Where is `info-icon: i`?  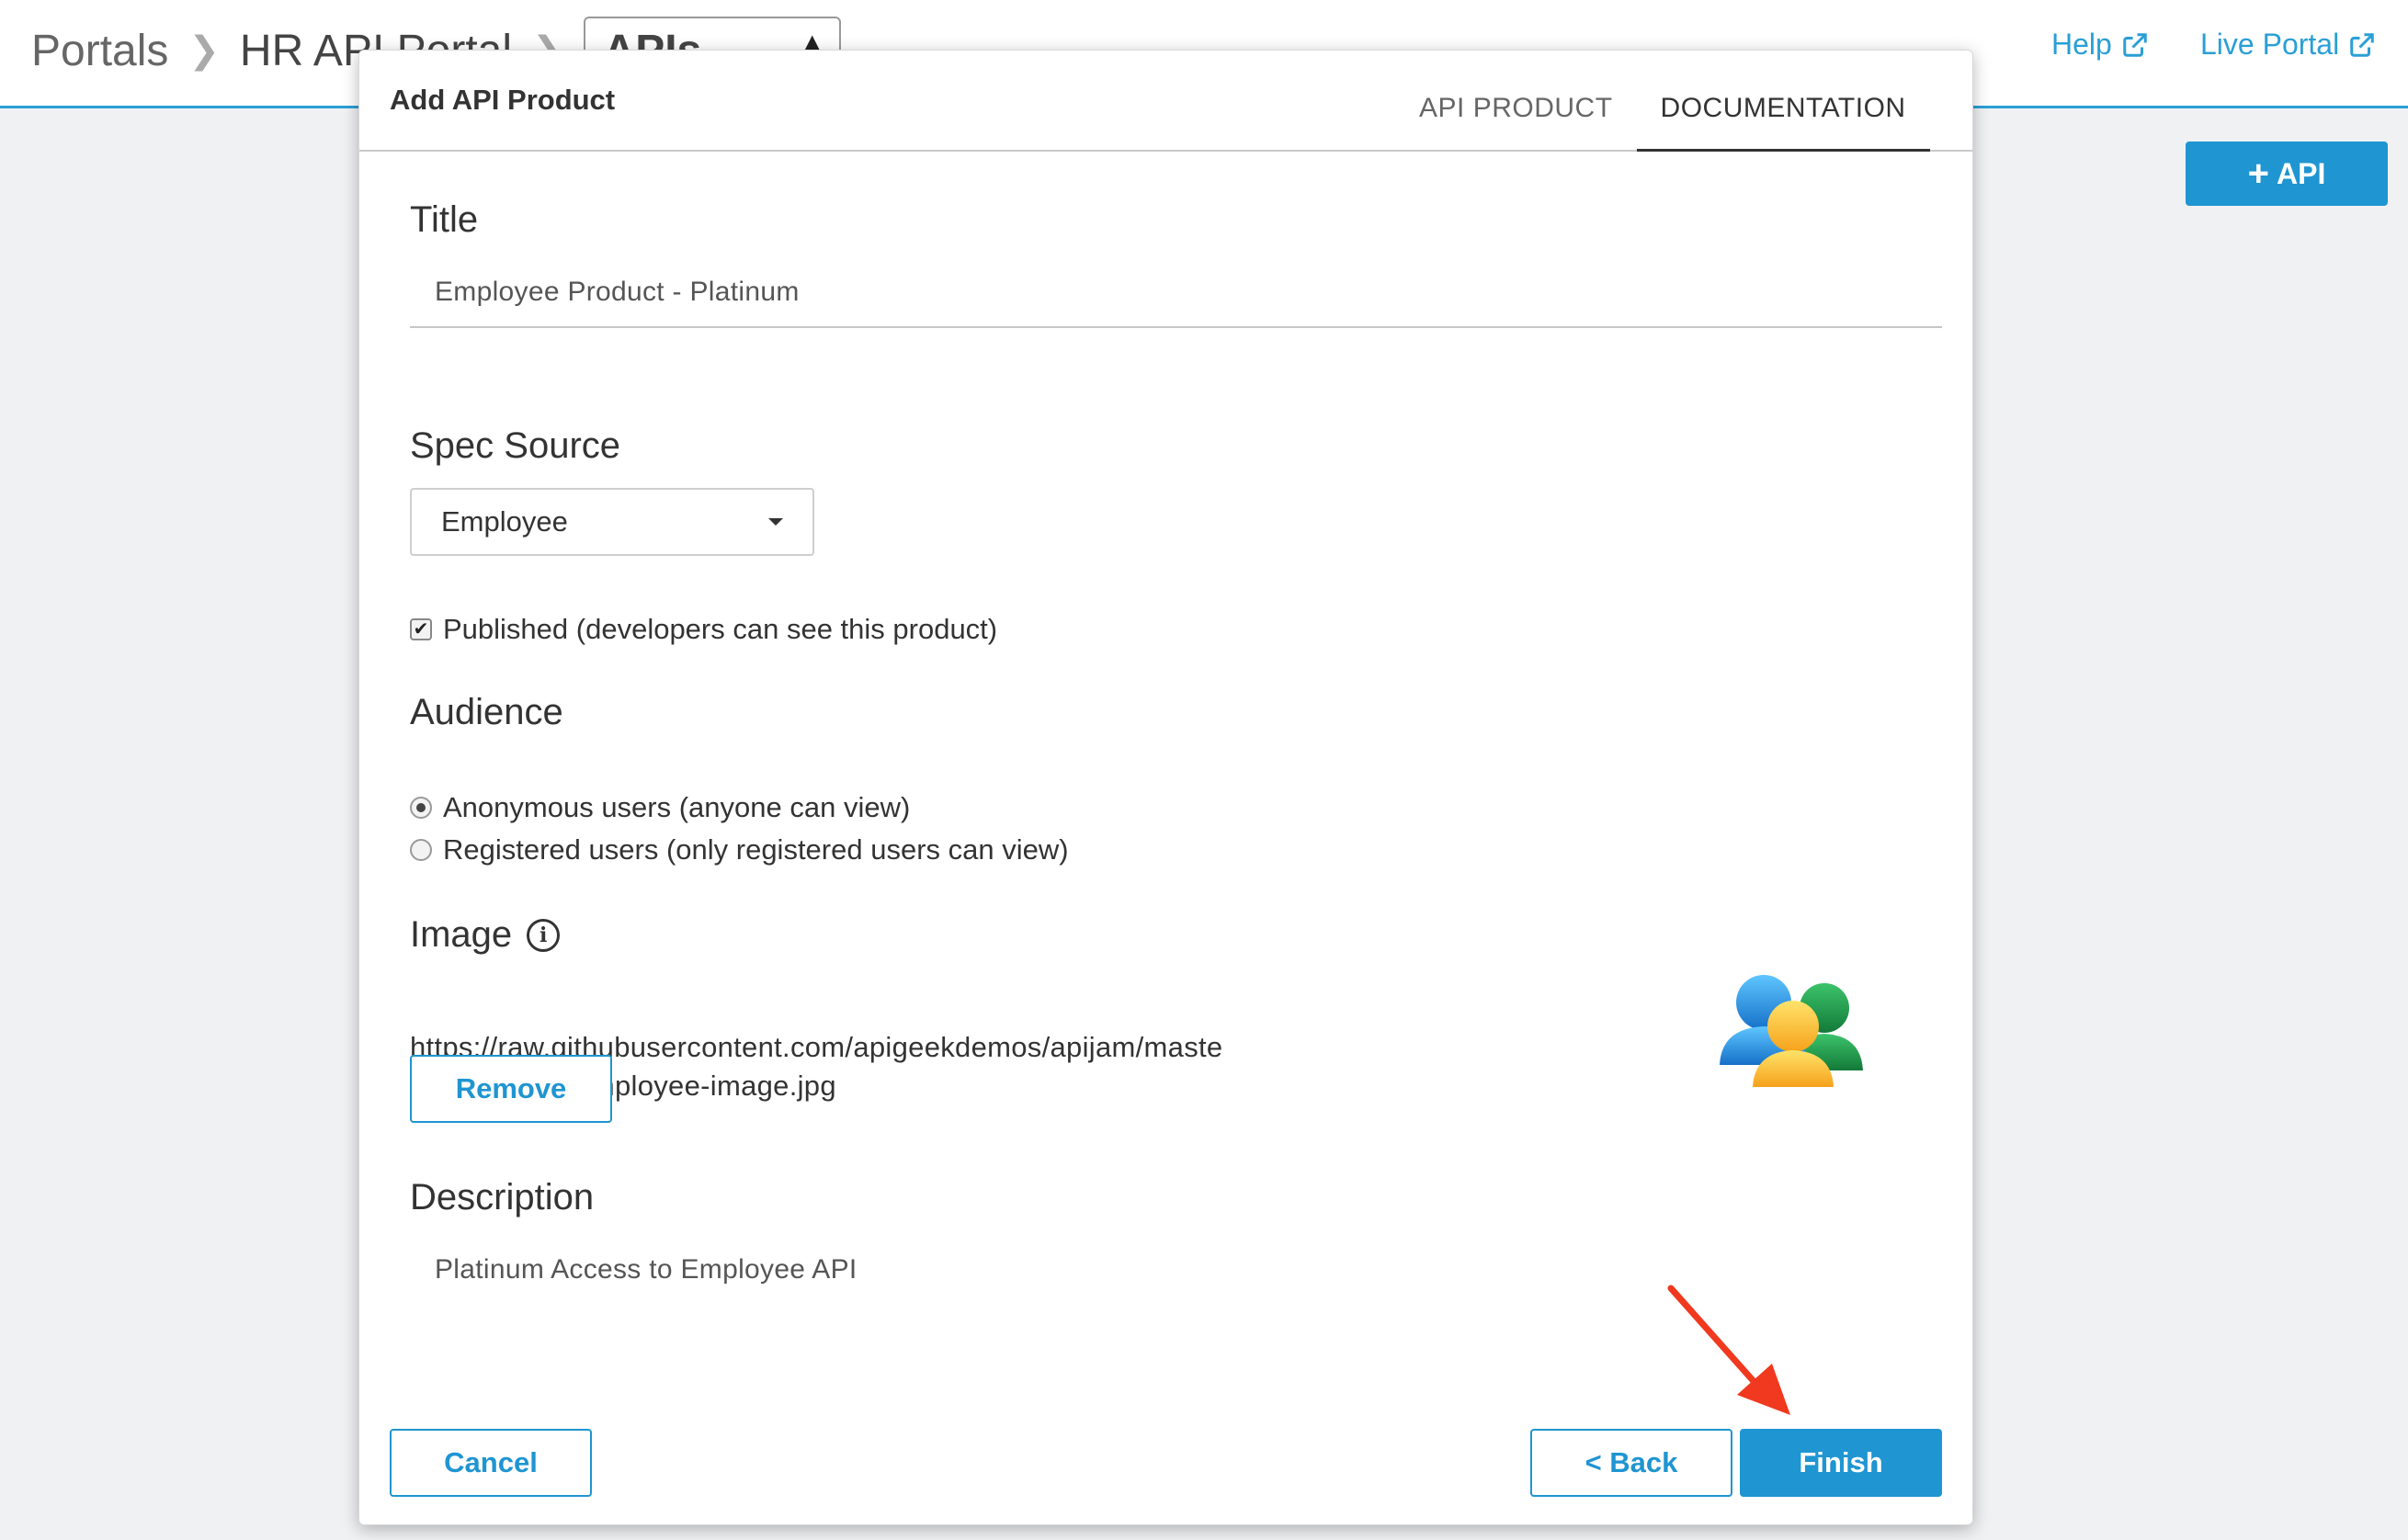 info-icon: i is located at coordinates (544, 935).